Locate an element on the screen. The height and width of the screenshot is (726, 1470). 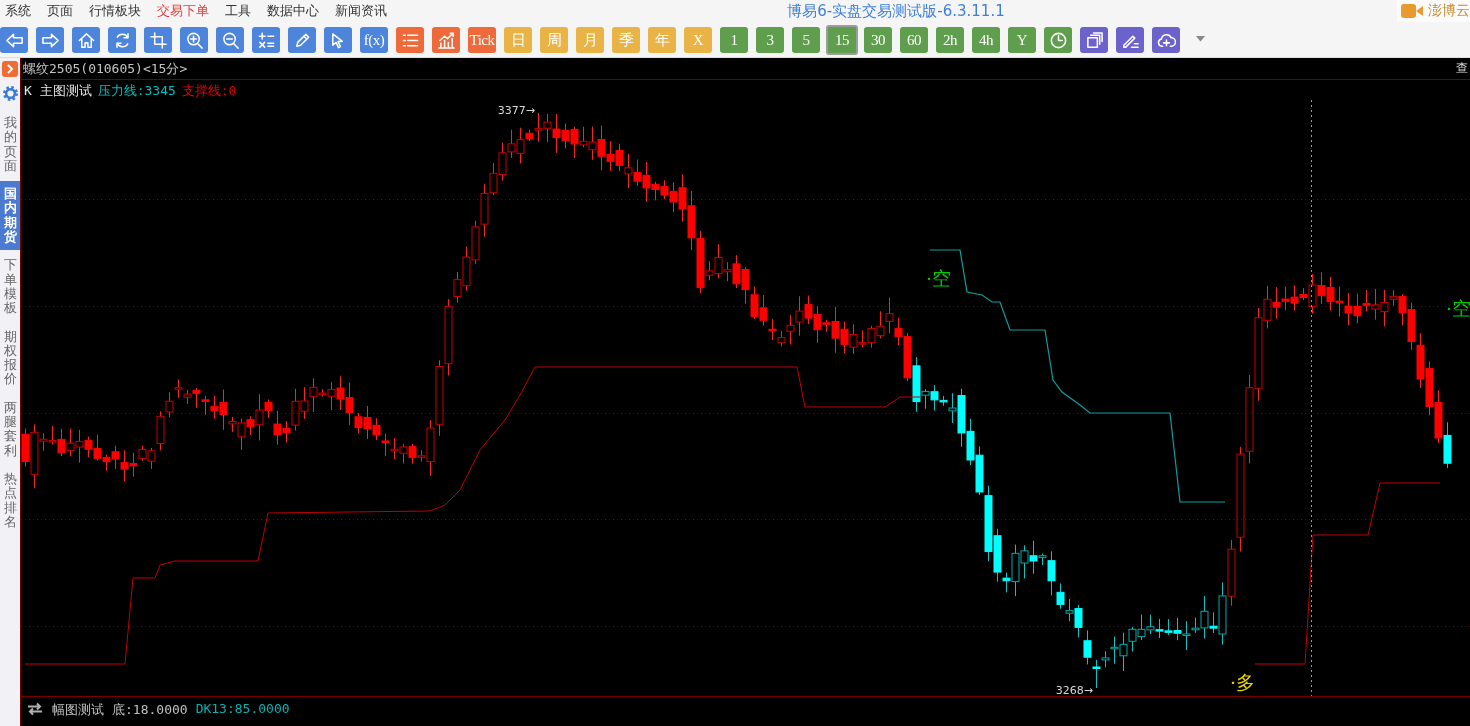
toolbar-button: 60 is located at coordinates (914, 40).